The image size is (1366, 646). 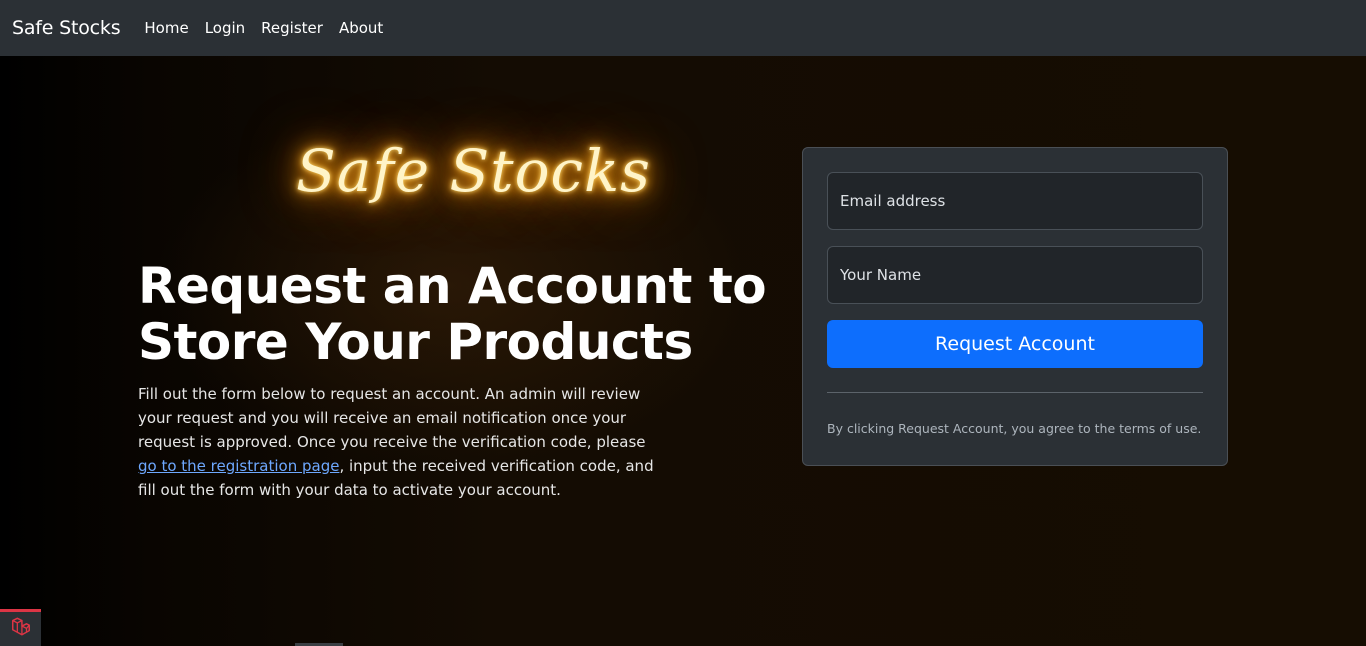 I want to click on navbar: Safe Stocks Home Login Register About, so click(x=683, y=28).